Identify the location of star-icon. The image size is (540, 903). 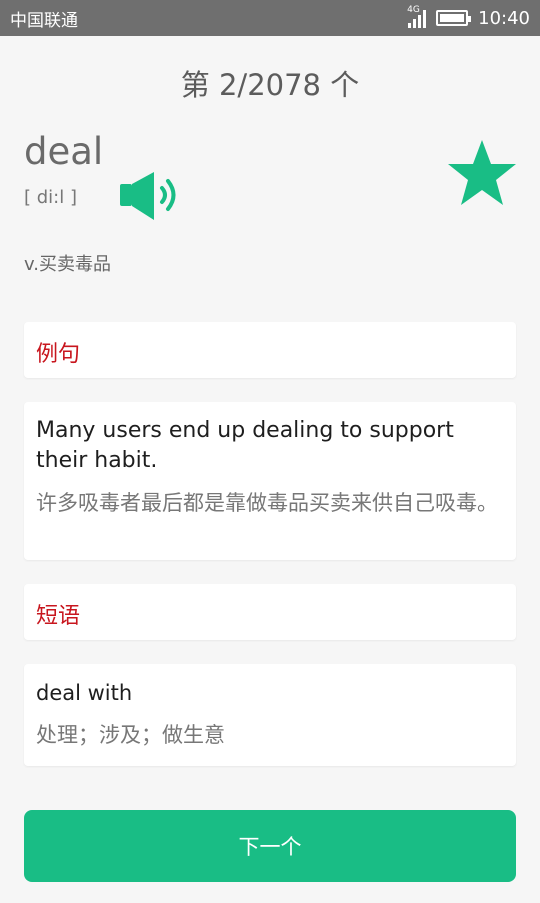
(482, 173).